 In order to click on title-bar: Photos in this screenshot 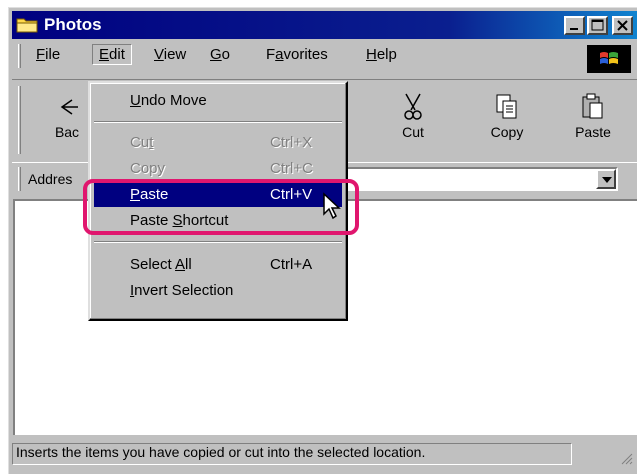, I will do `click(324, 25)`.